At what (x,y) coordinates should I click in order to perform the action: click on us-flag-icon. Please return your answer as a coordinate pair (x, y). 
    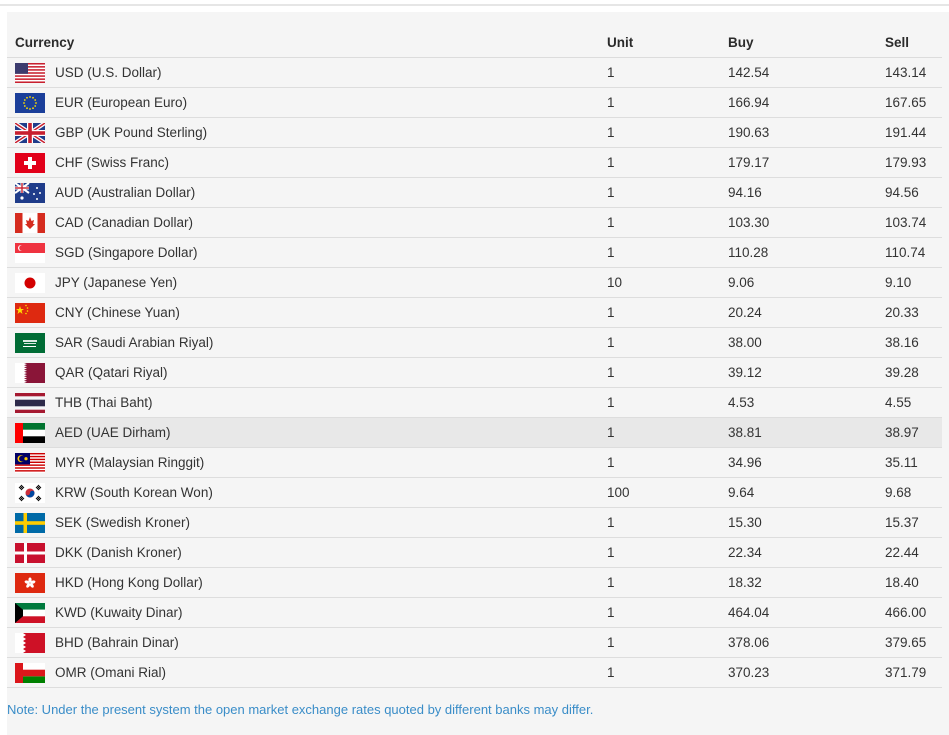
    Looking at the image, I should click on (30, 72).